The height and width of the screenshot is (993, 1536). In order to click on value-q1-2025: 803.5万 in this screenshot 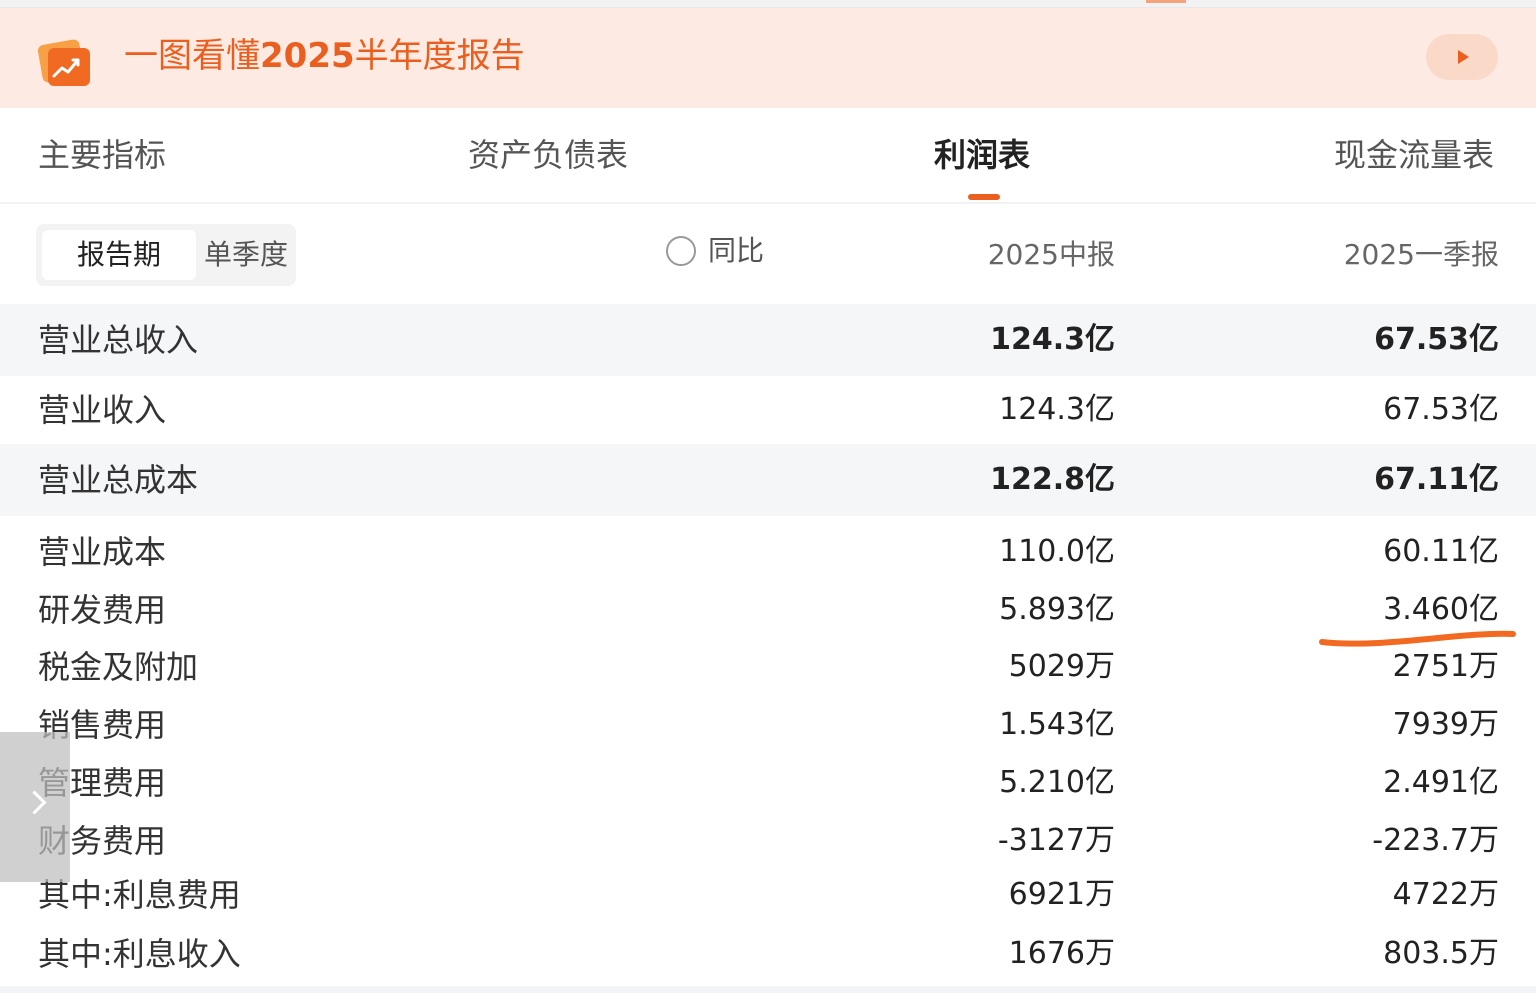, I will do `click(1441, 953)`.